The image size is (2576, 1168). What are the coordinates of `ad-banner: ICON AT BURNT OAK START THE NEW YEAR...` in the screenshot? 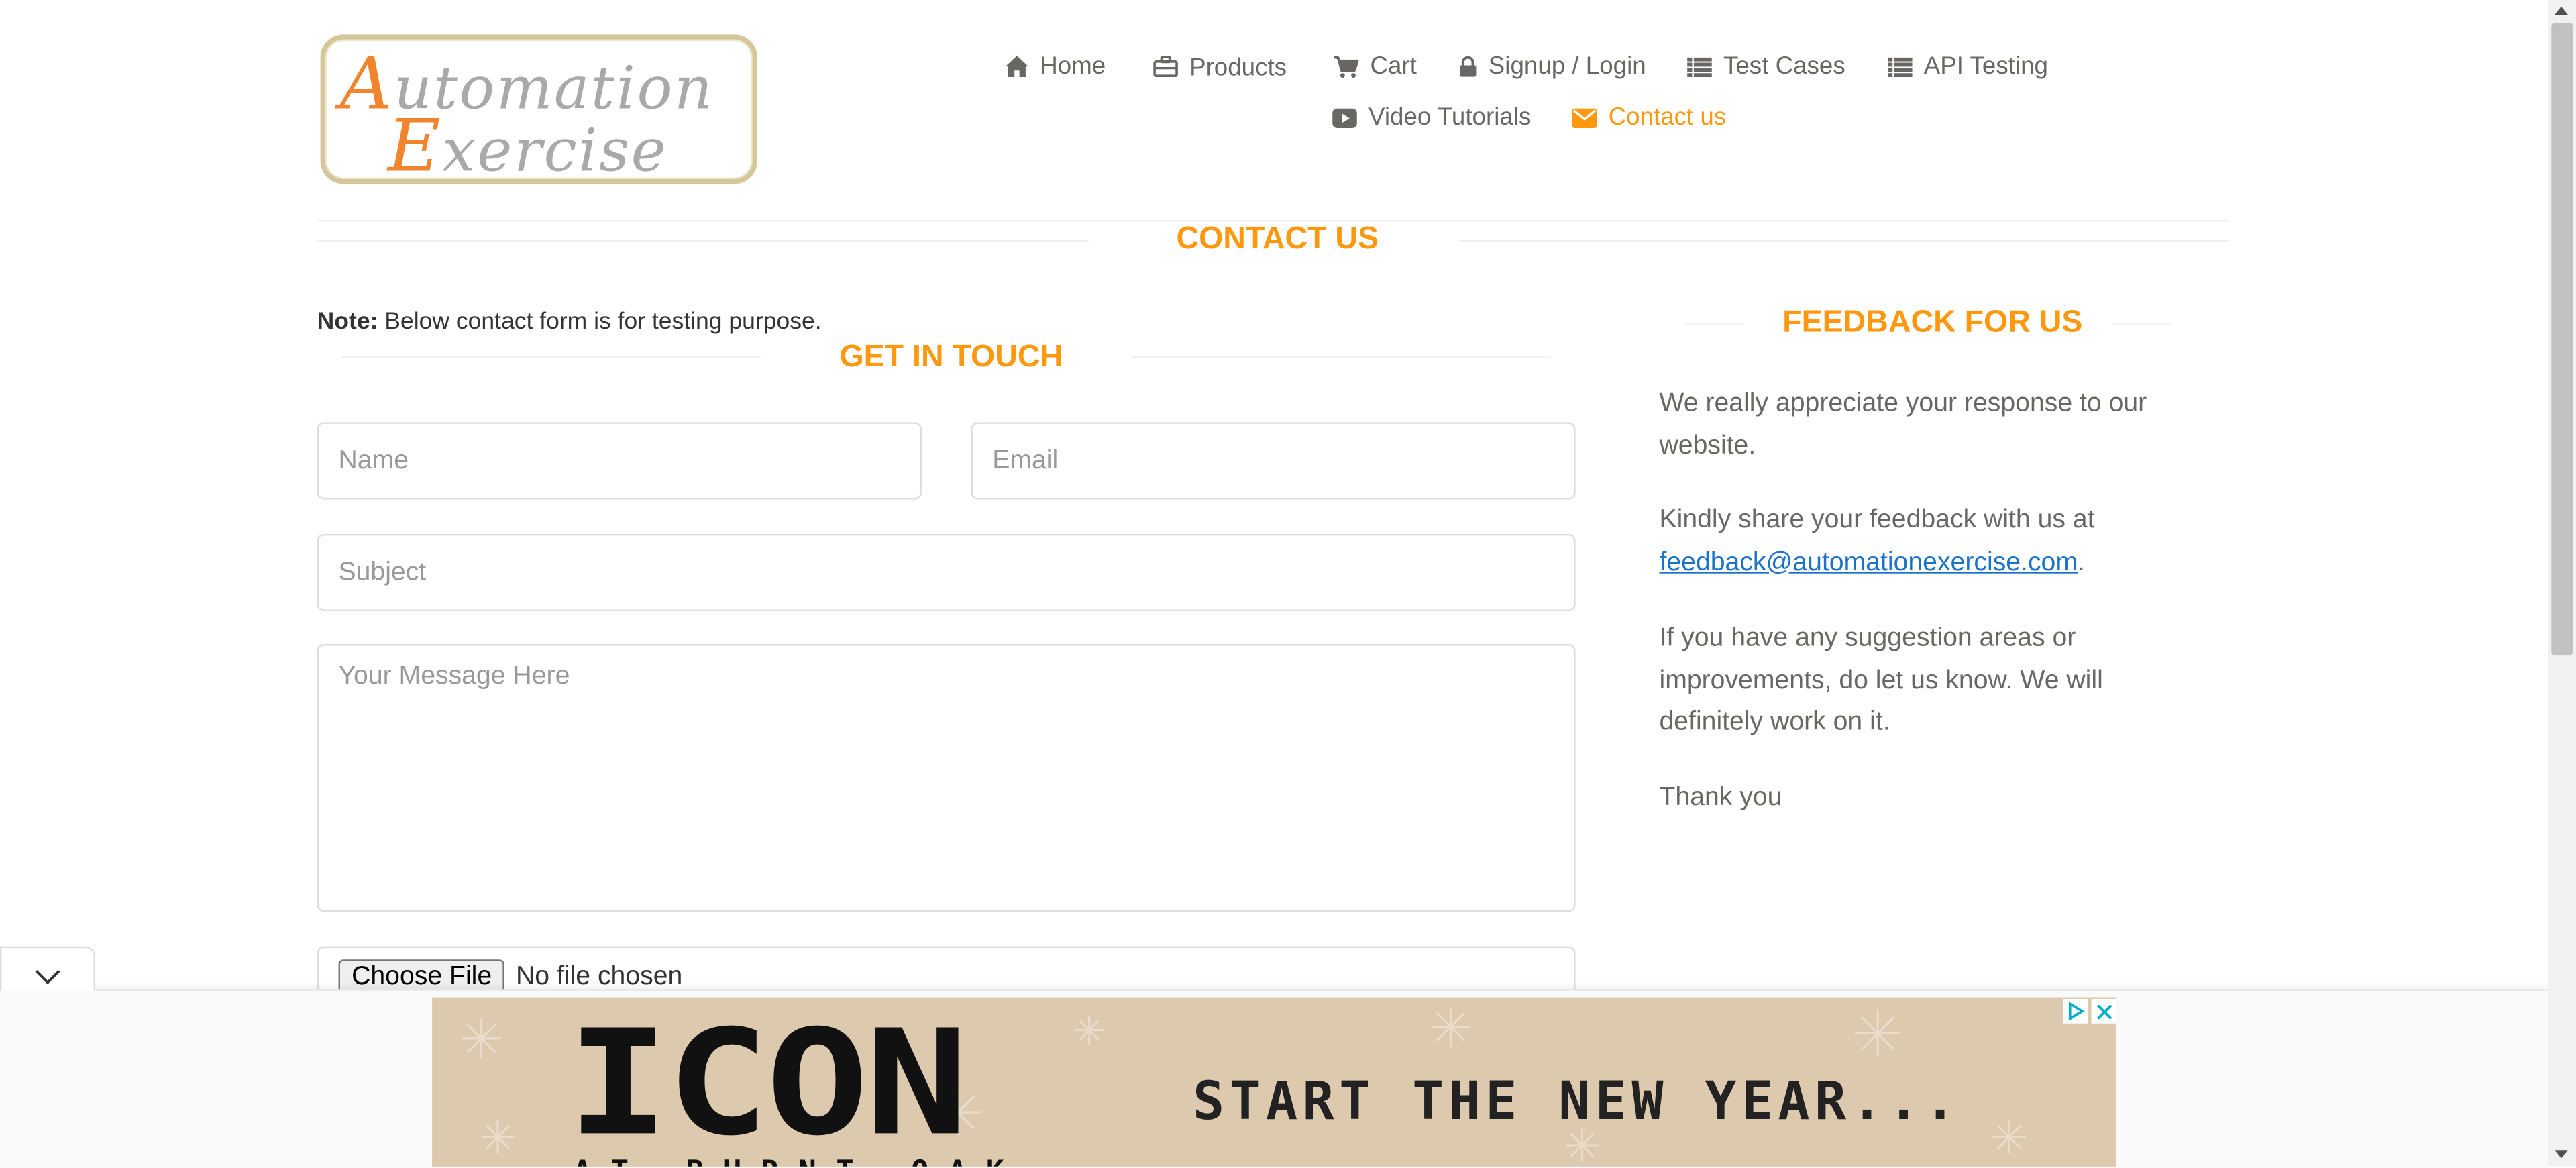 It's located at (1274, 1082).